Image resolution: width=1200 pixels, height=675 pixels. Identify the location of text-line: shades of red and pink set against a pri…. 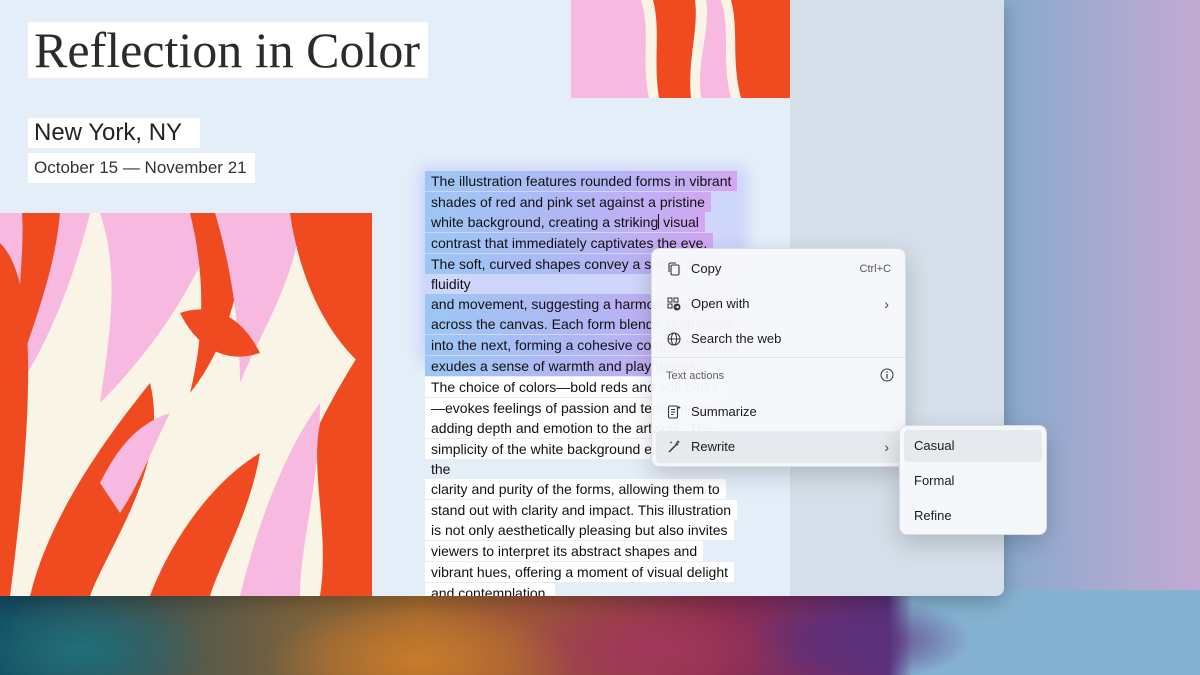
(568, 201).